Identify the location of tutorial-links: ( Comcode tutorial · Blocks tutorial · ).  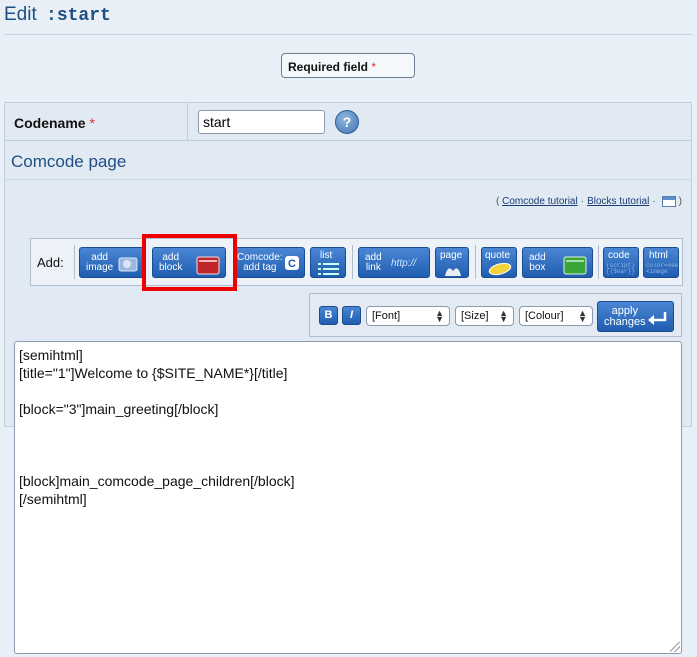
(589, 201).